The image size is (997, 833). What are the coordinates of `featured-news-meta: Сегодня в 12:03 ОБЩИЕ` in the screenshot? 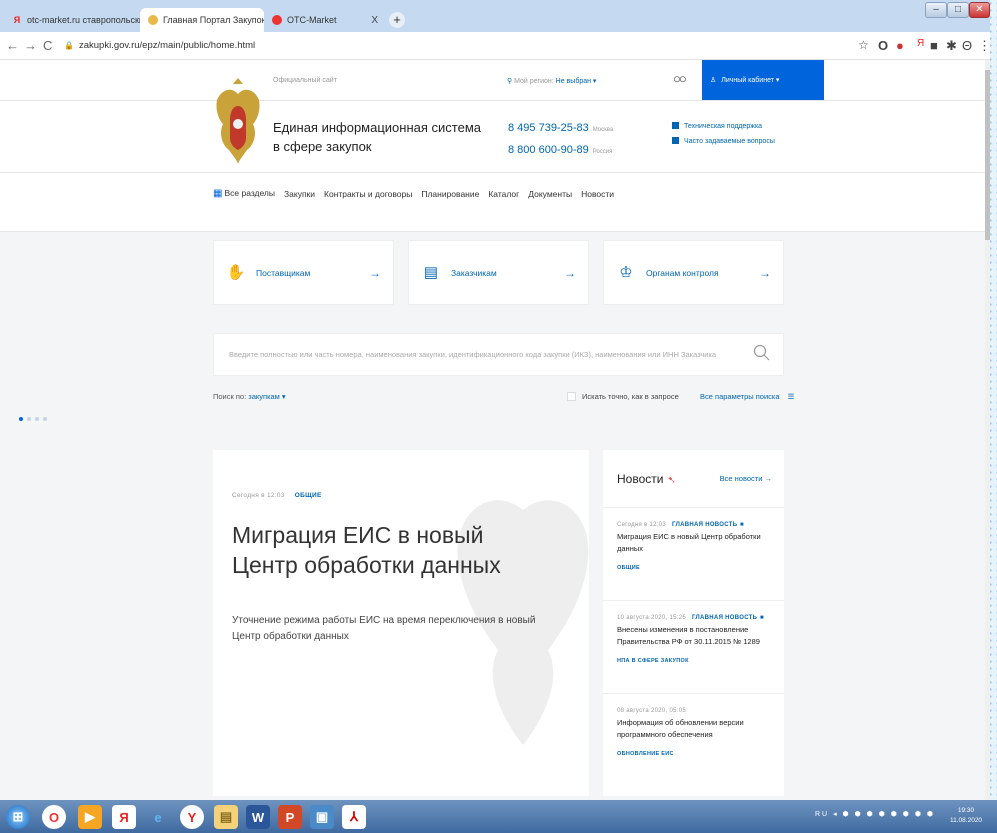 It's located at (277, 495).